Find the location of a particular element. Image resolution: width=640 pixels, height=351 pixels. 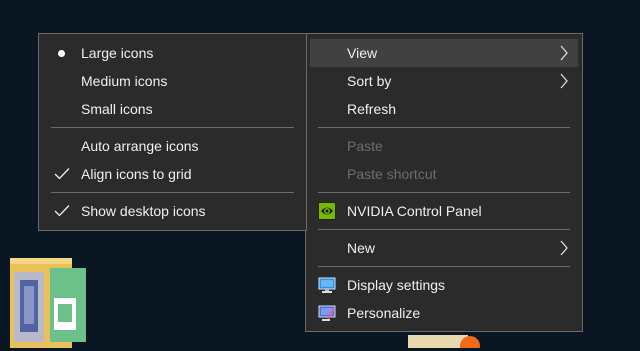

menu-item-nvidia-control-panel: NVIDIA Control Panel is located at coordinates (444, 211).